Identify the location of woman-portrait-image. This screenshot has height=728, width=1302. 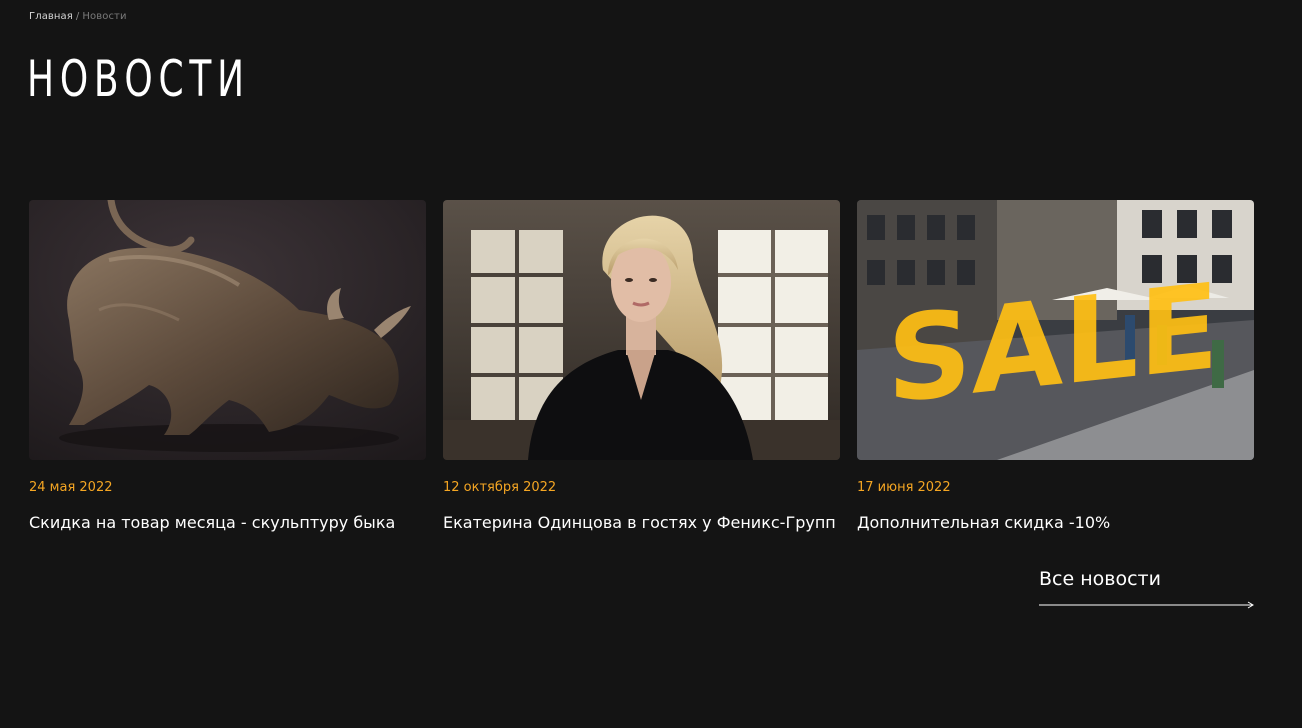
(641, 330).